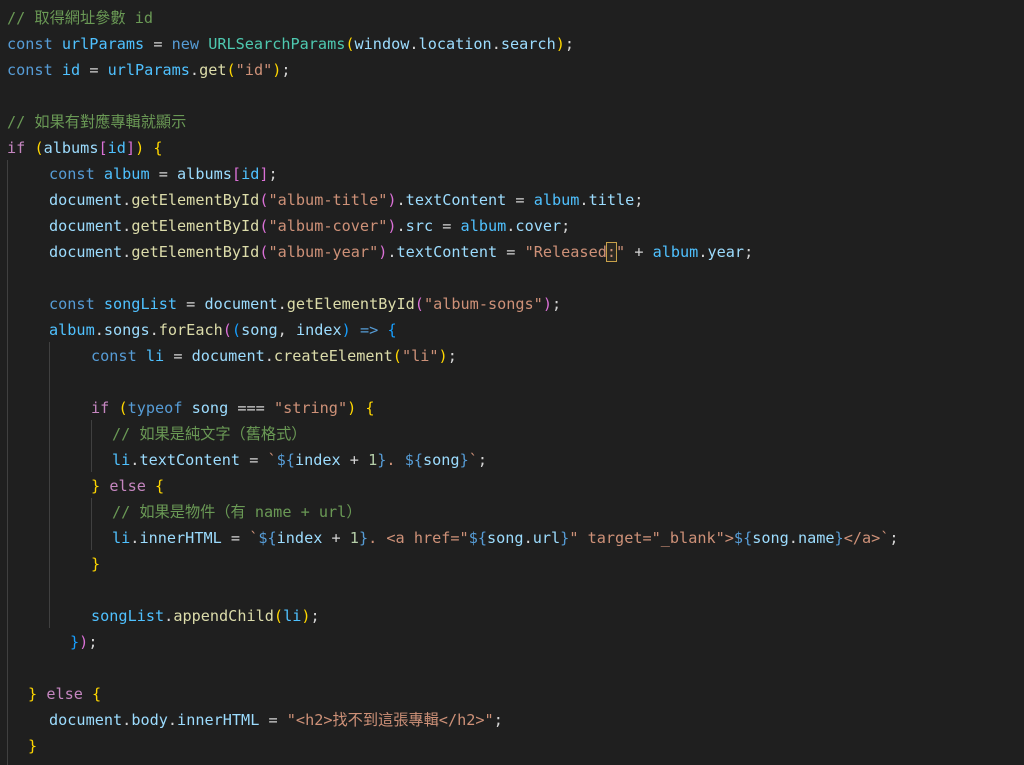  Describe the element at coordinates (180, 538) in the screenshot. I see `code-token: innerHTML` at that location.